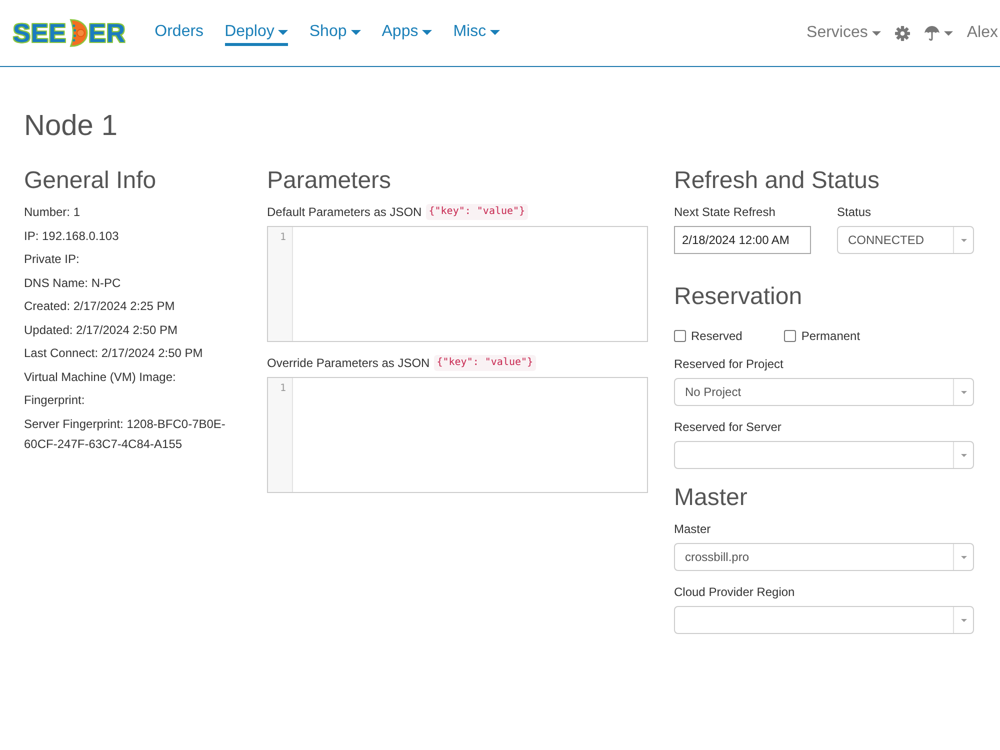 This screenshot has width=1000, height=750. I want to click on field-label: Reserved for Project, so click(729, 364).